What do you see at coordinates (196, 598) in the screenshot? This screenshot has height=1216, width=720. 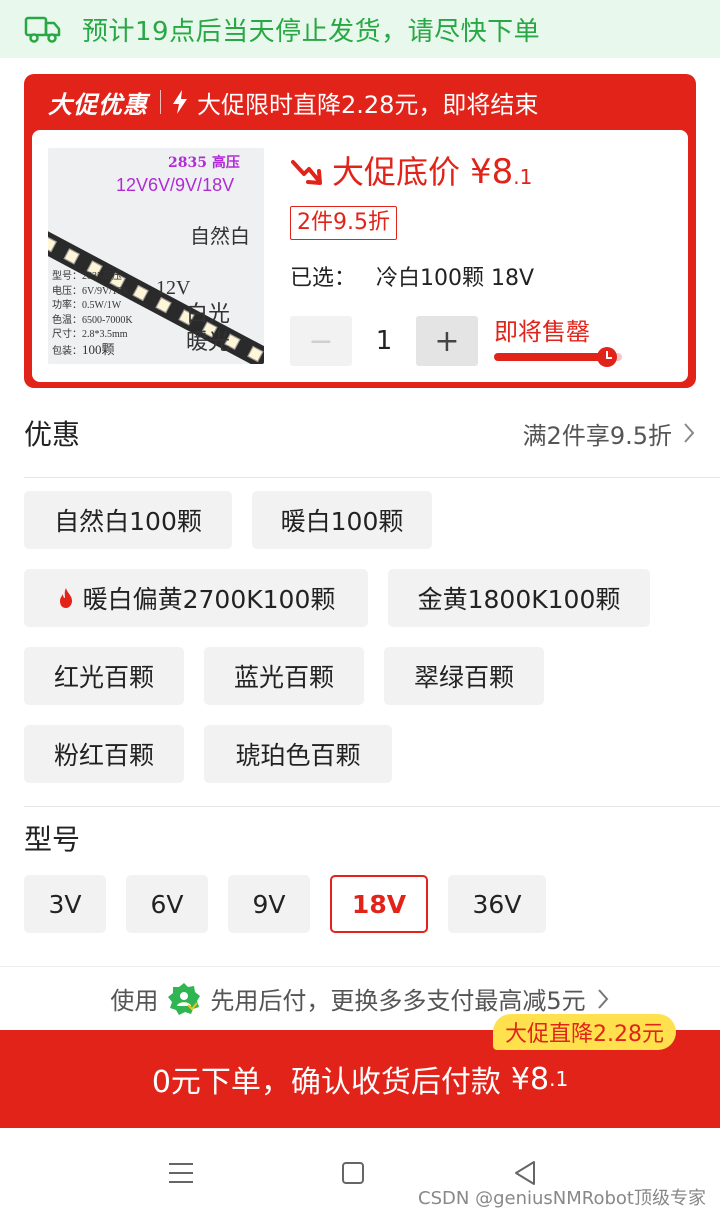 I see `option-chip-hot: 暖白偏黄2700K100颗` at bounding box center [196, 598].